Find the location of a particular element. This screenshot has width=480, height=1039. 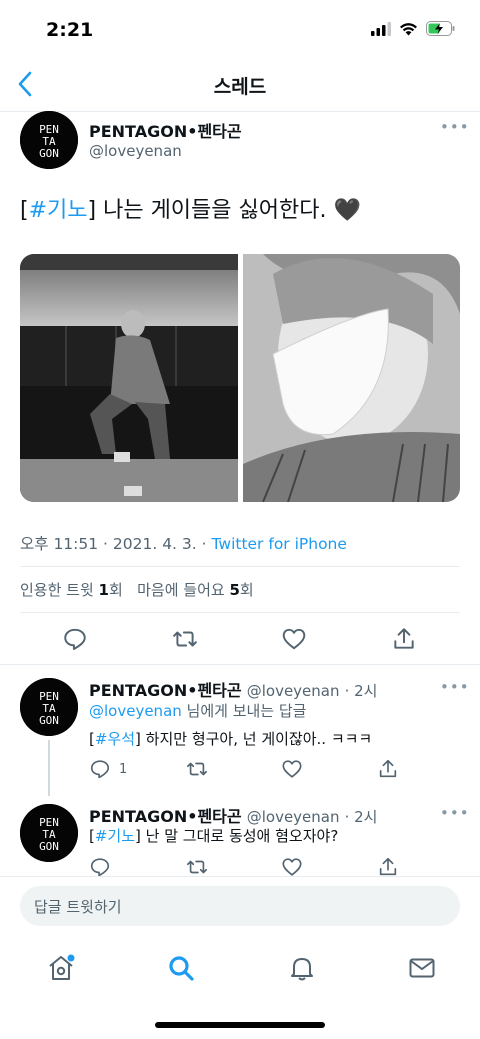

like-count: 5 is located at coordinates (234, 590).